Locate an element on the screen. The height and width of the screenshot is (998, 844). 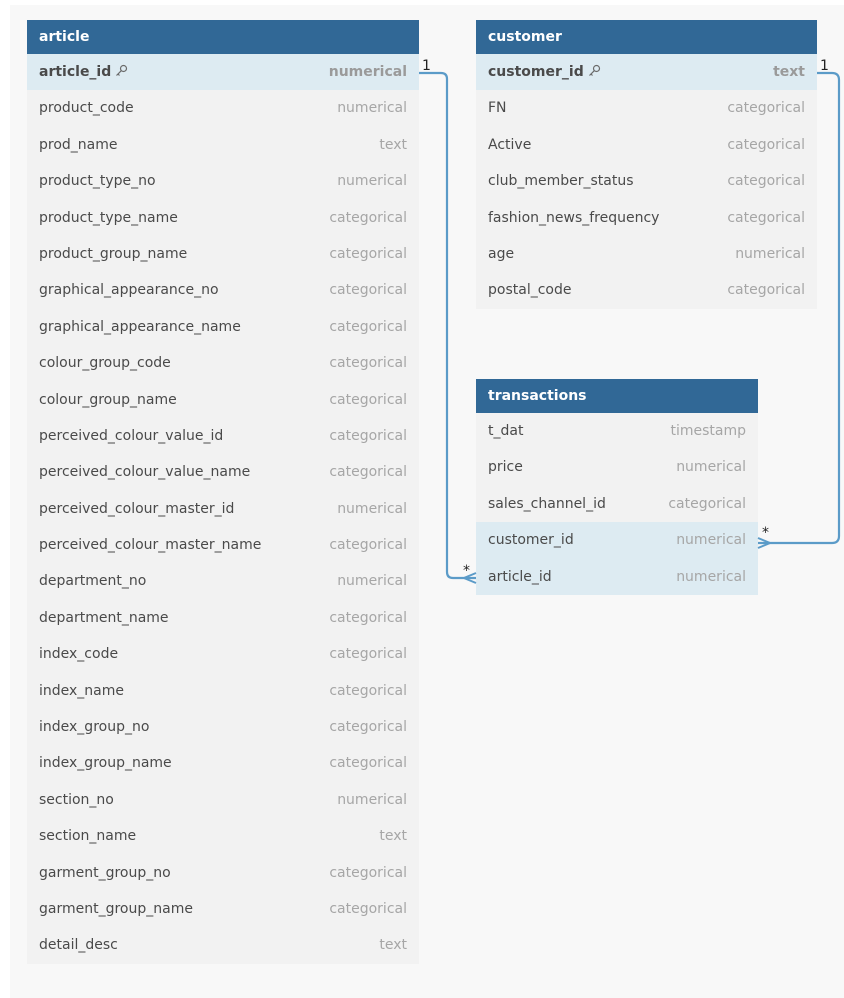
column-name-text: t_dat is located at coordinates (506, 431).